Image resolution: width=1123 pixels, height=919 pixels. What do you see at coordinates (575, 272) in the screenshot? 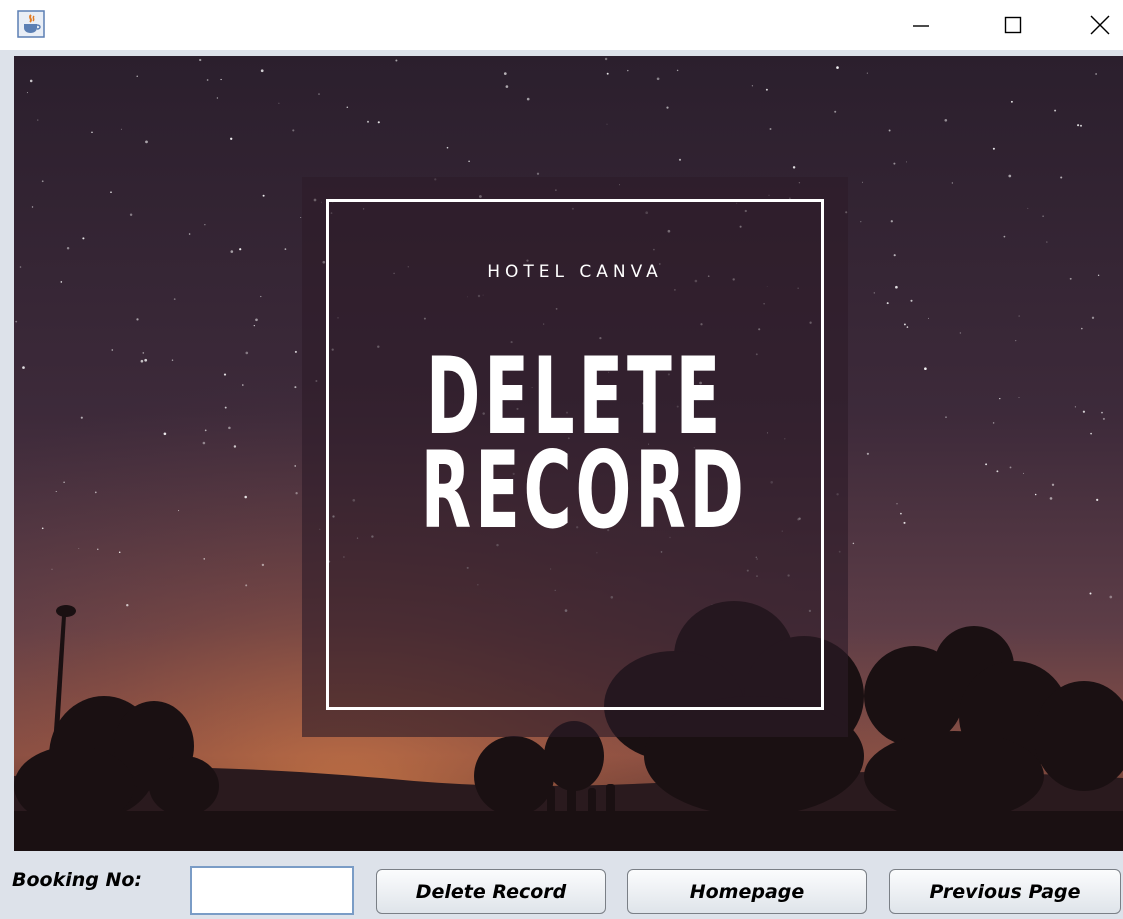
I see `hotel-name-text: HOTEL CANVA` at bounding box center [575, 272].